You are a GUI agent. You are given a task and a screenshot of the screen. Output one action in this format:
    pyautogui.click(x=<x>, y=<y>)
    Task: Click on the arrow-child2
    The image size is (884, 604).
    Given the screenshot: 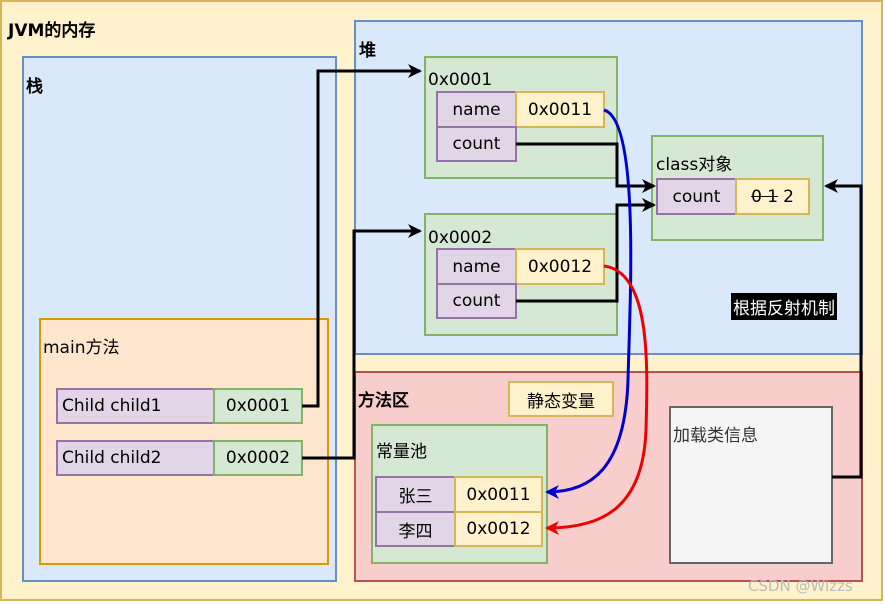 What is the action you would take?
    pyautogui.click(x=362, y=342)
    